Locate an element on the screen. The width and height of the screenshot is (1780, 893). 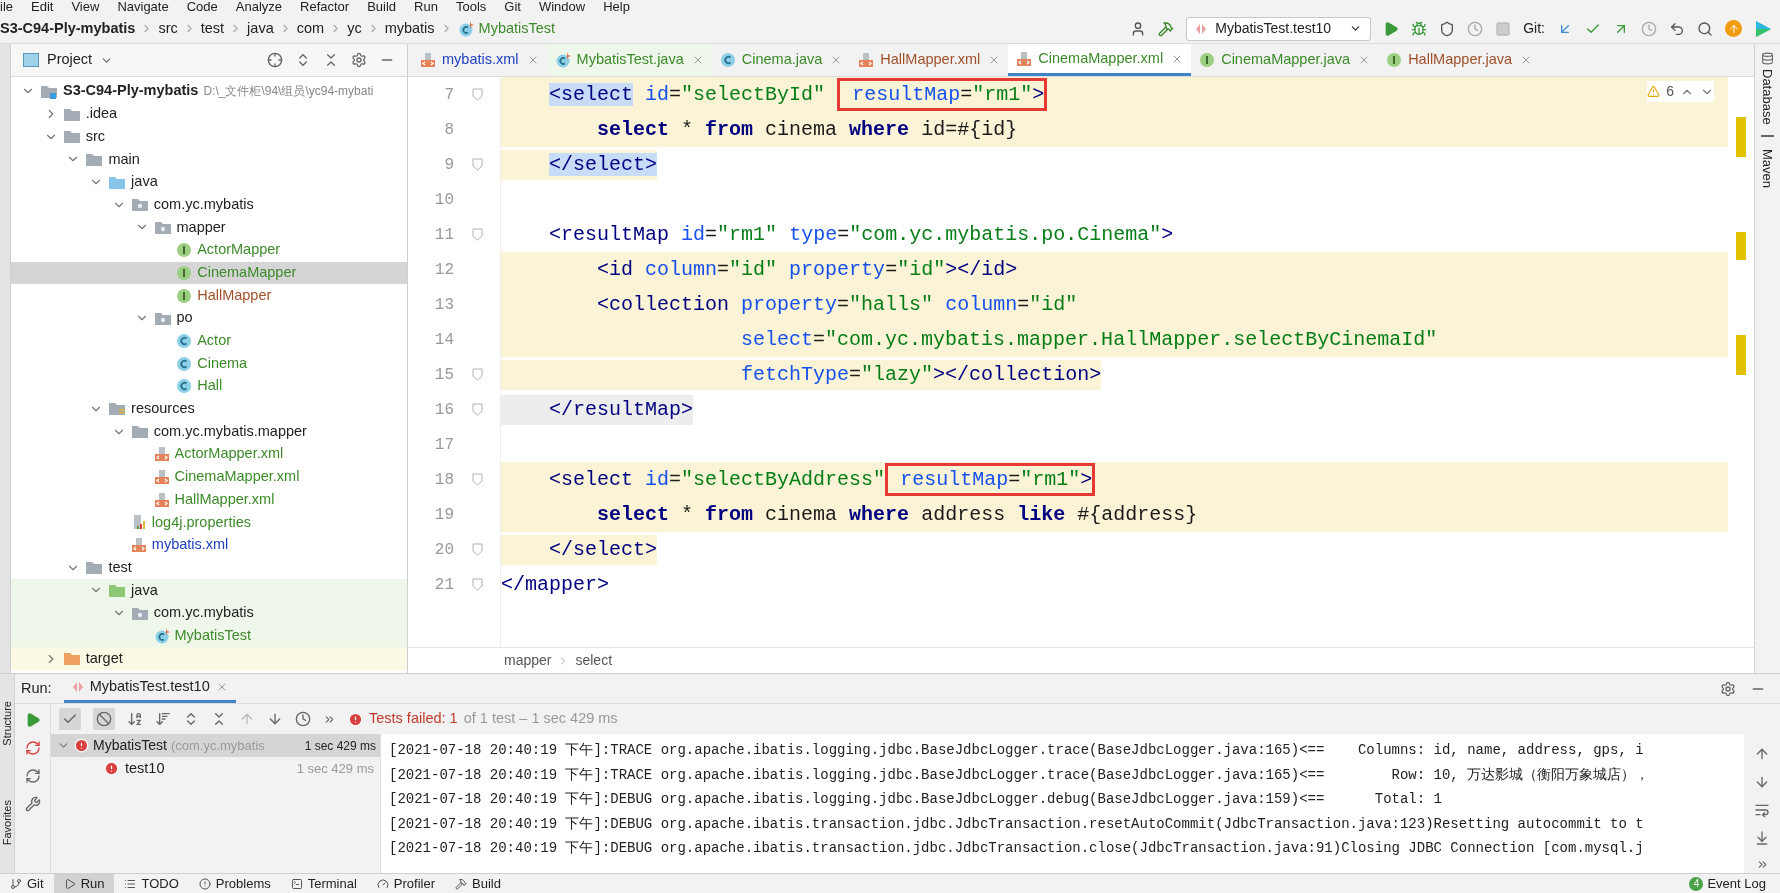
tree-item: src is located at coordinates (209, 137).